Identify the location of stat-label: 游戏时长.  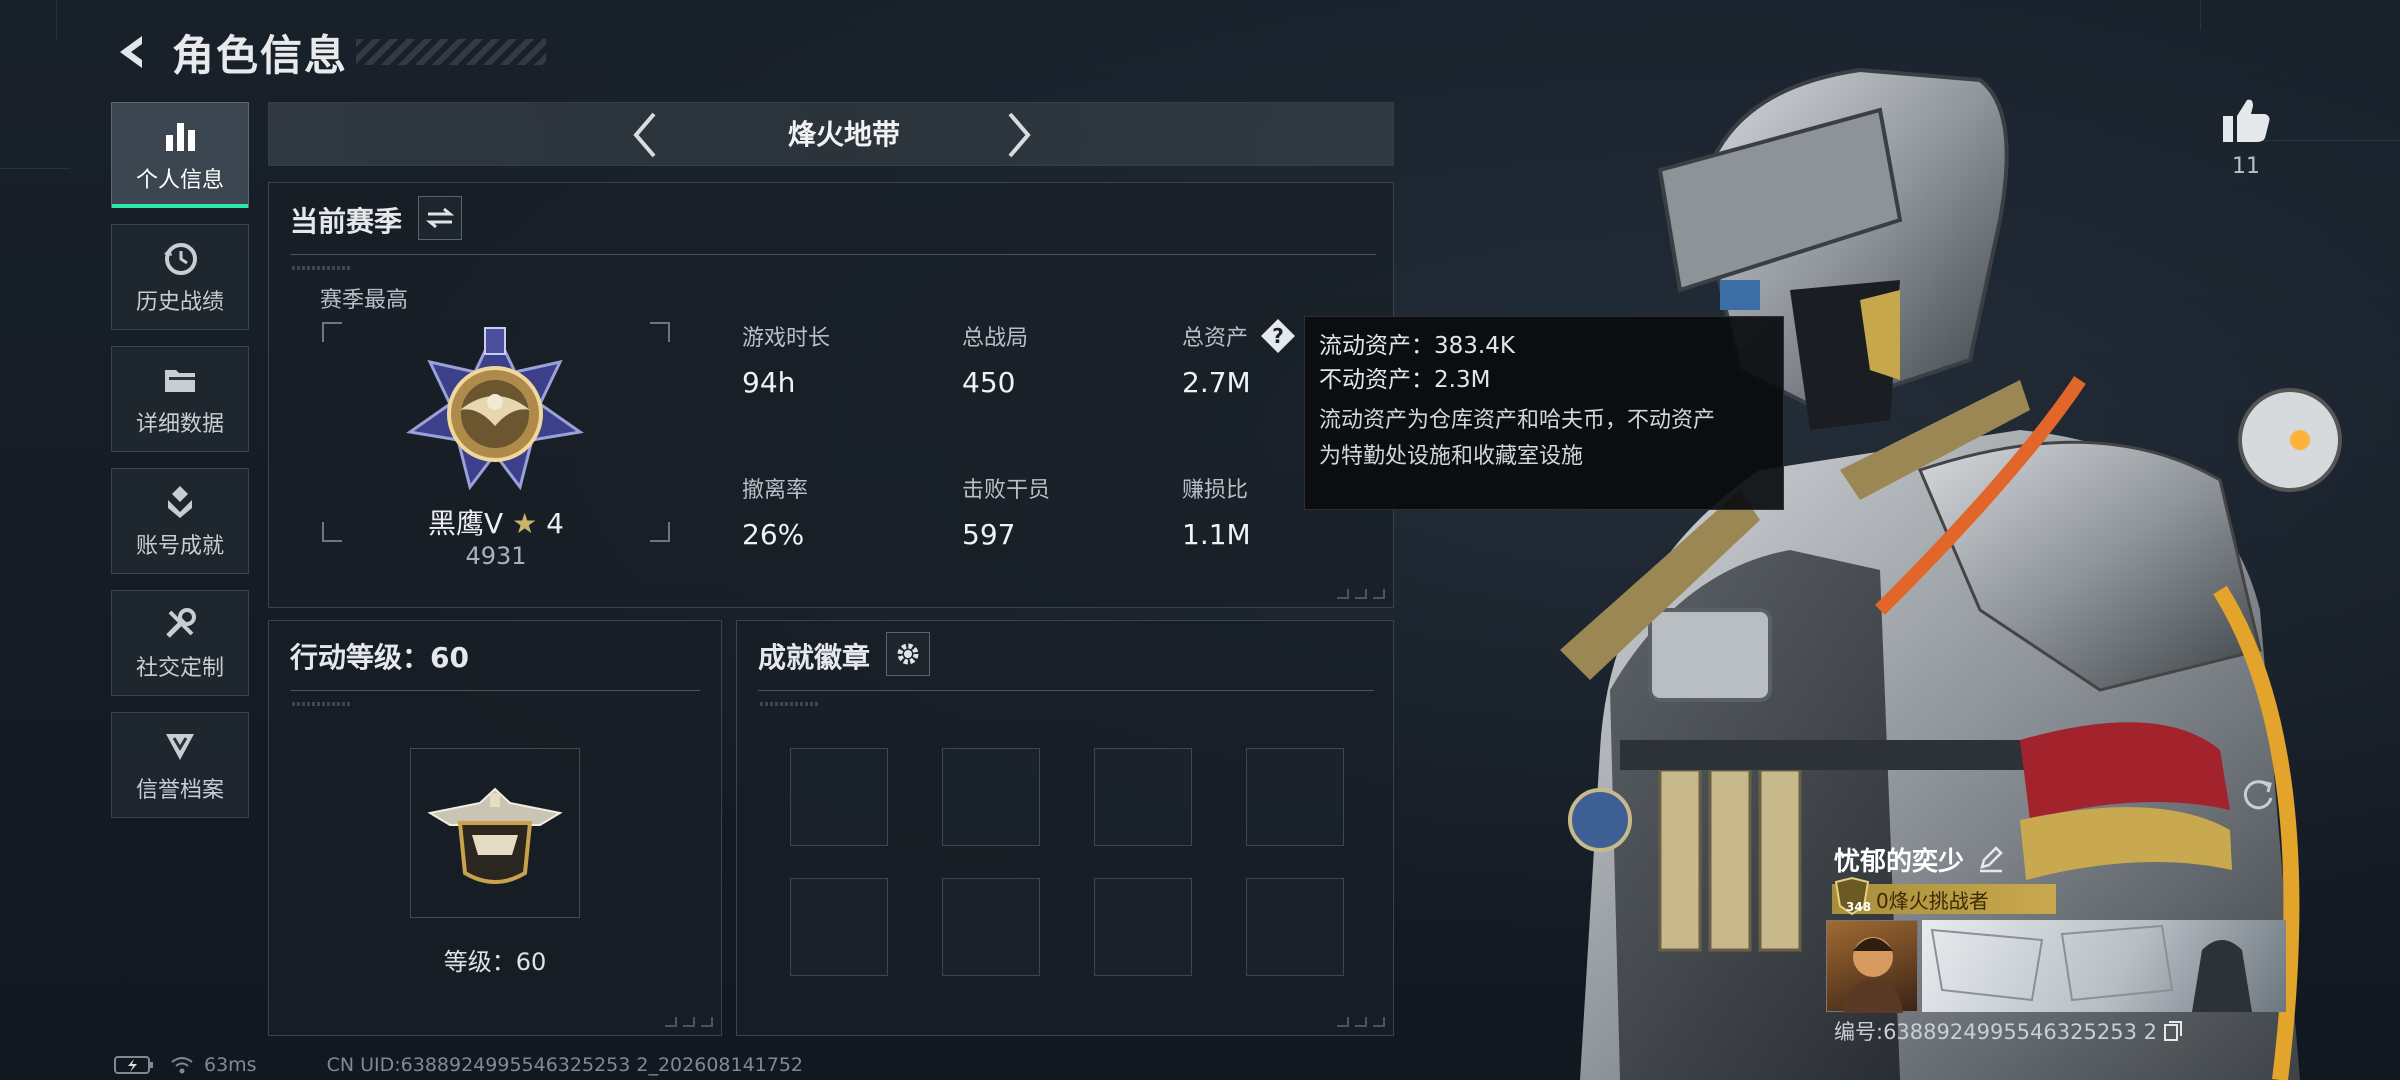
(786, 338).